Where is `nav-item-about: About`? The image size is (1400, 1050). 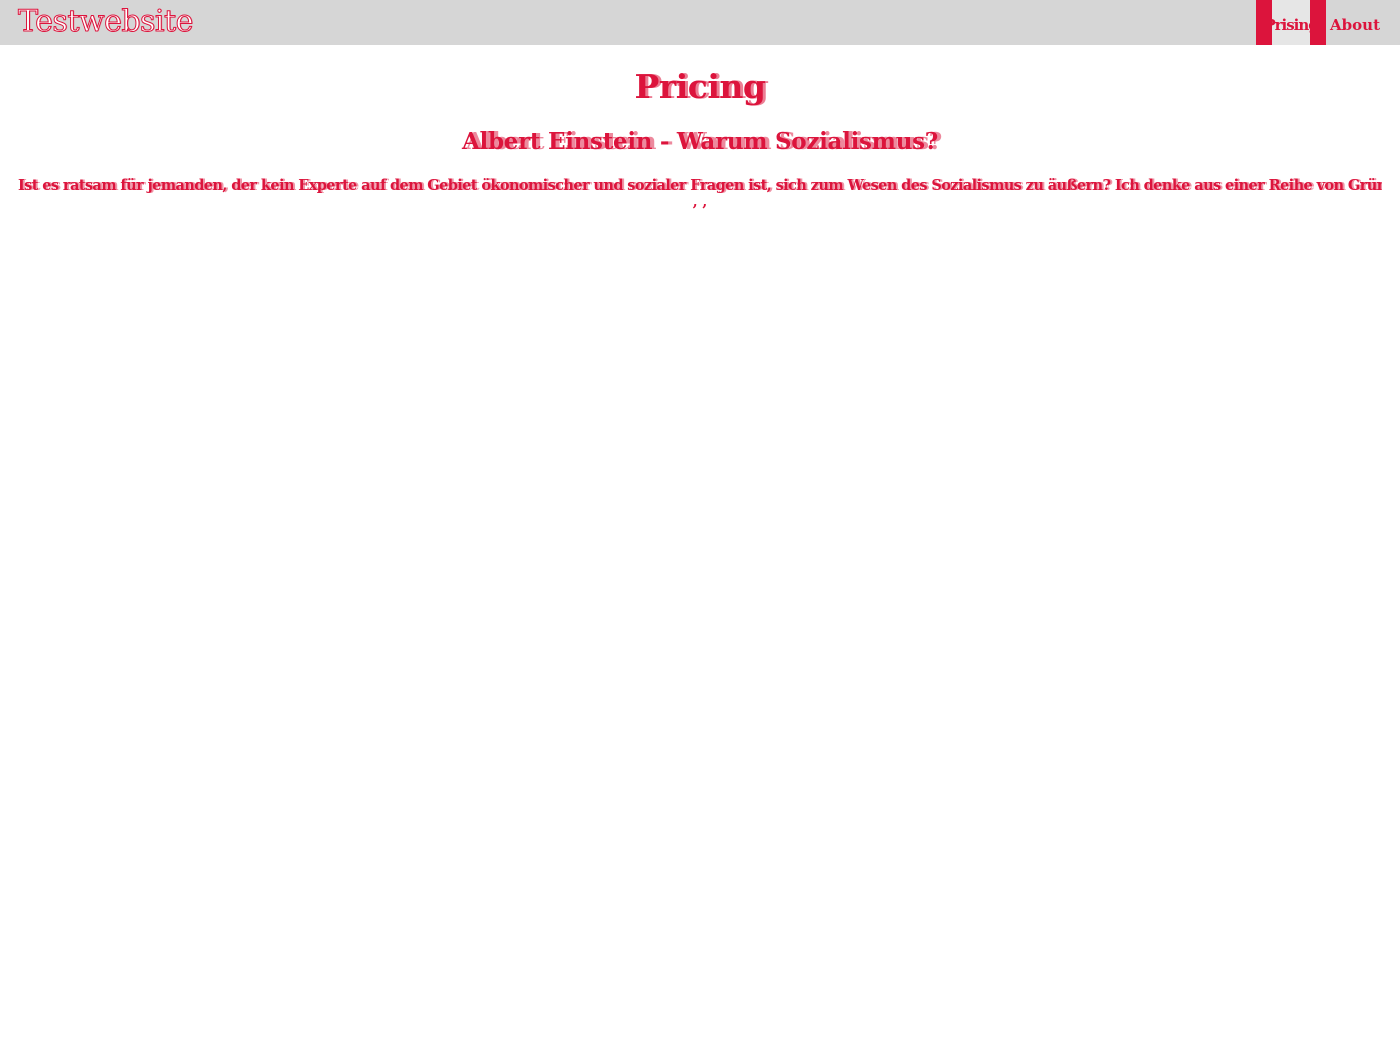
nav-item-about: About is located at coordinates (1363, 22).